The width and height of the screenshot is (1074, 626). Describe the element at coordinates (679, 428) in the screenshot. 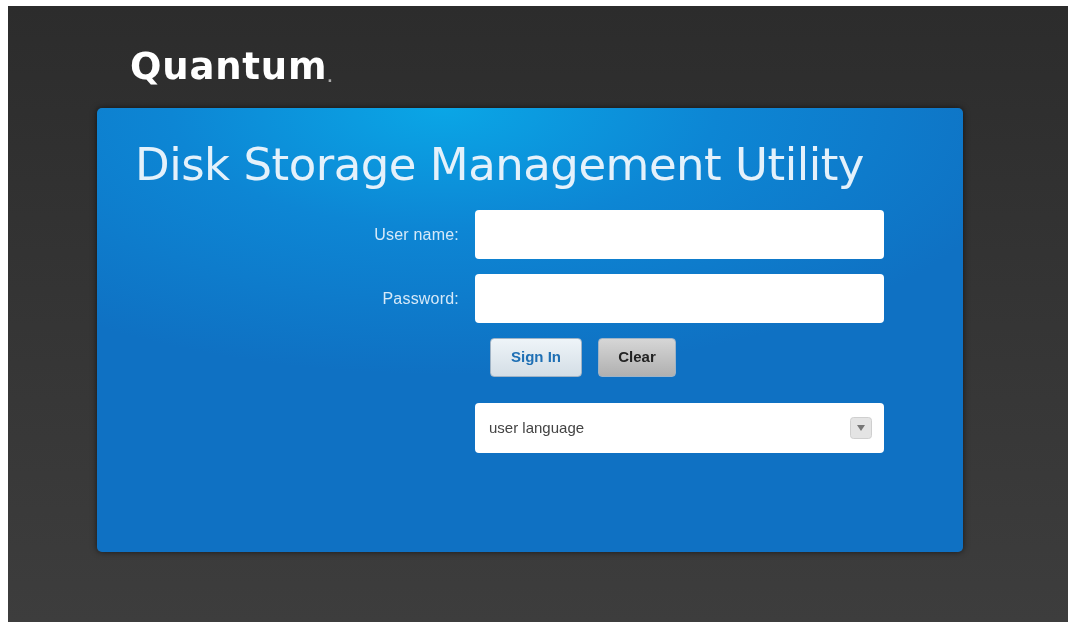

I see `language-dropdown: user language` at that location.